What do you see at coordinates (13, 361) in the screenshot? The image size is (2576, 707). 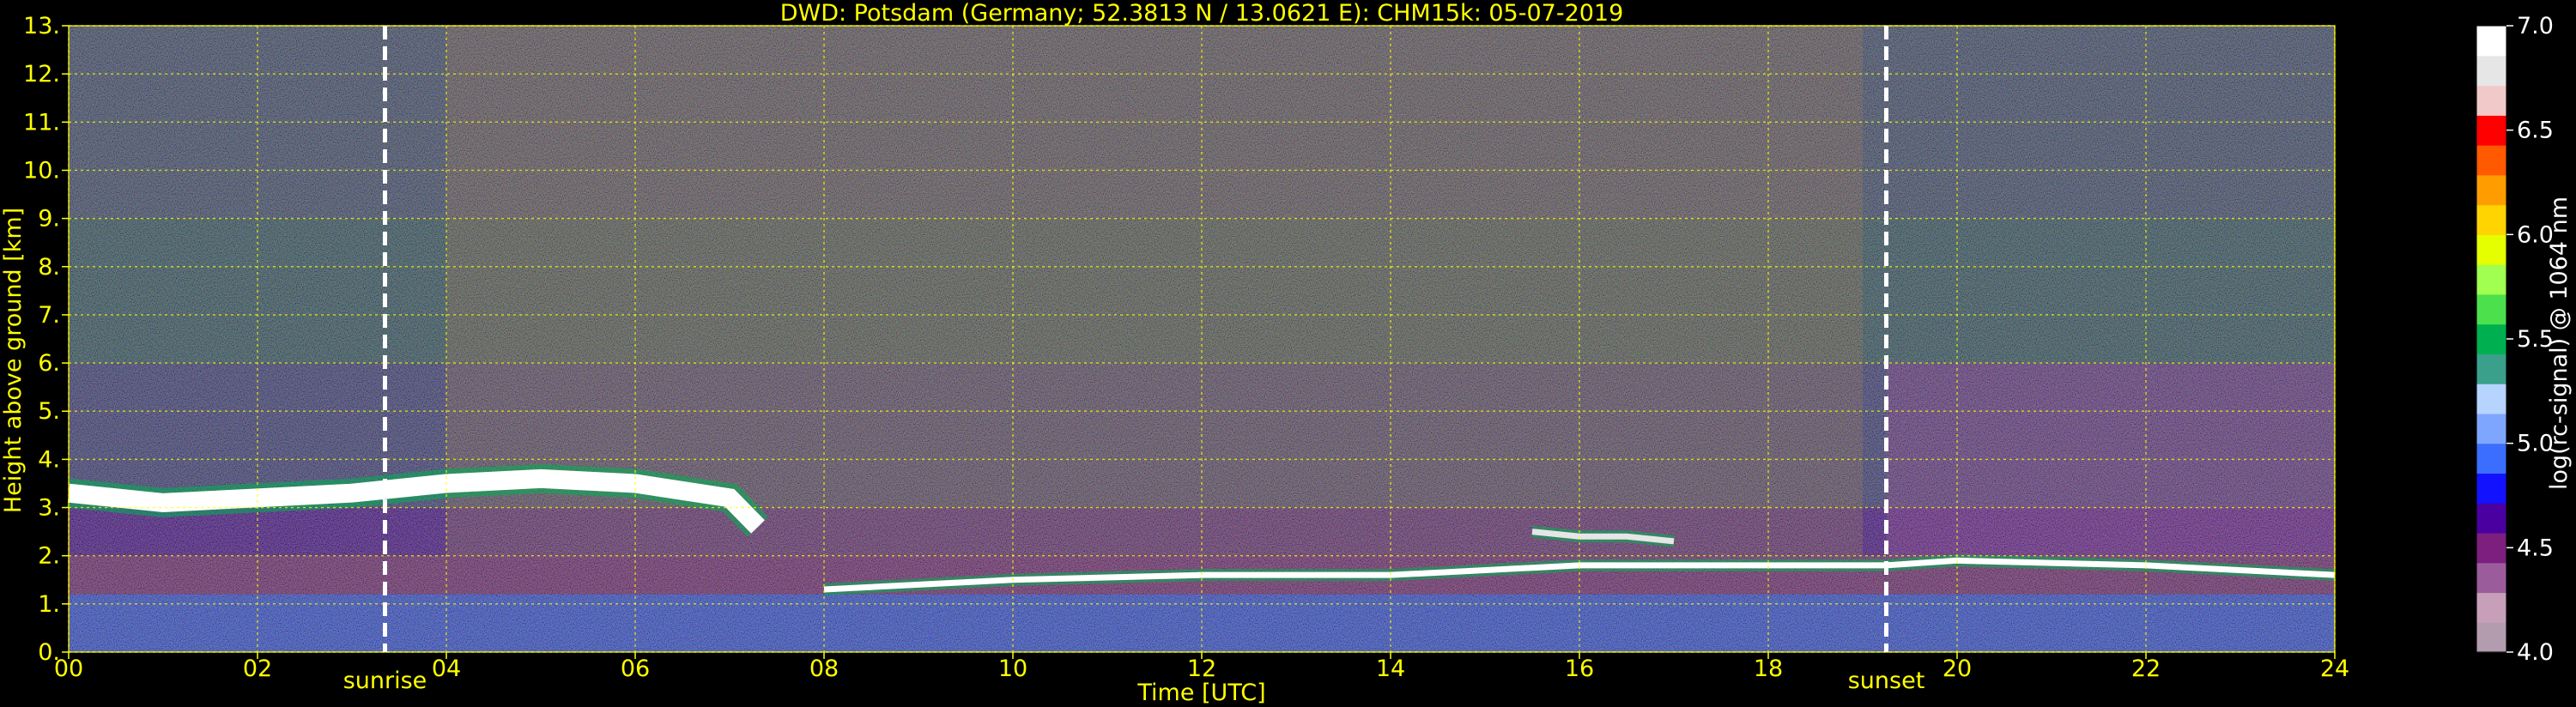 I see `y-axis-label: Height above ground [km]` at bounding box center [13, 361].